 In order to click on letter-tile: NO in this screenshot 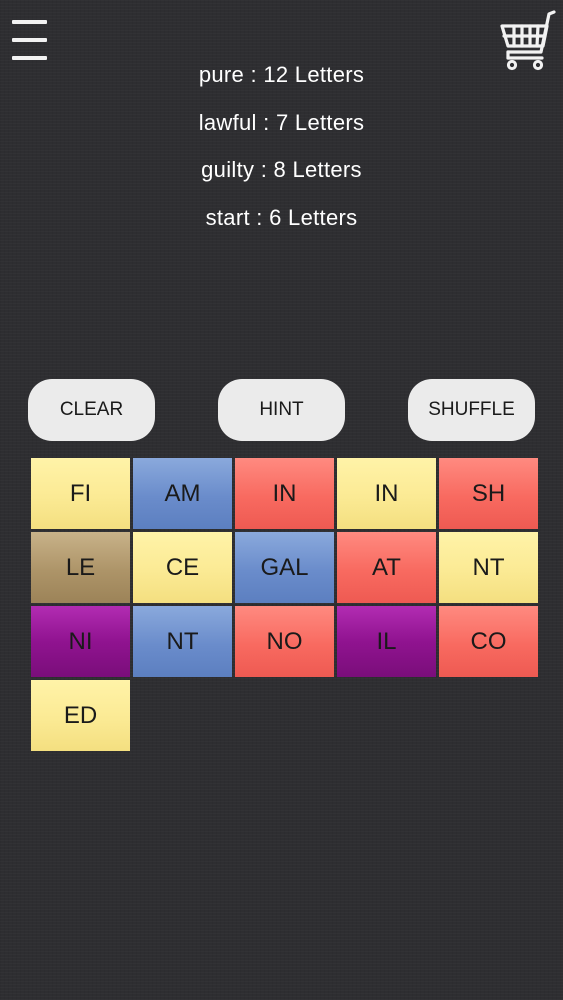, I will do `click(284, 641)`.